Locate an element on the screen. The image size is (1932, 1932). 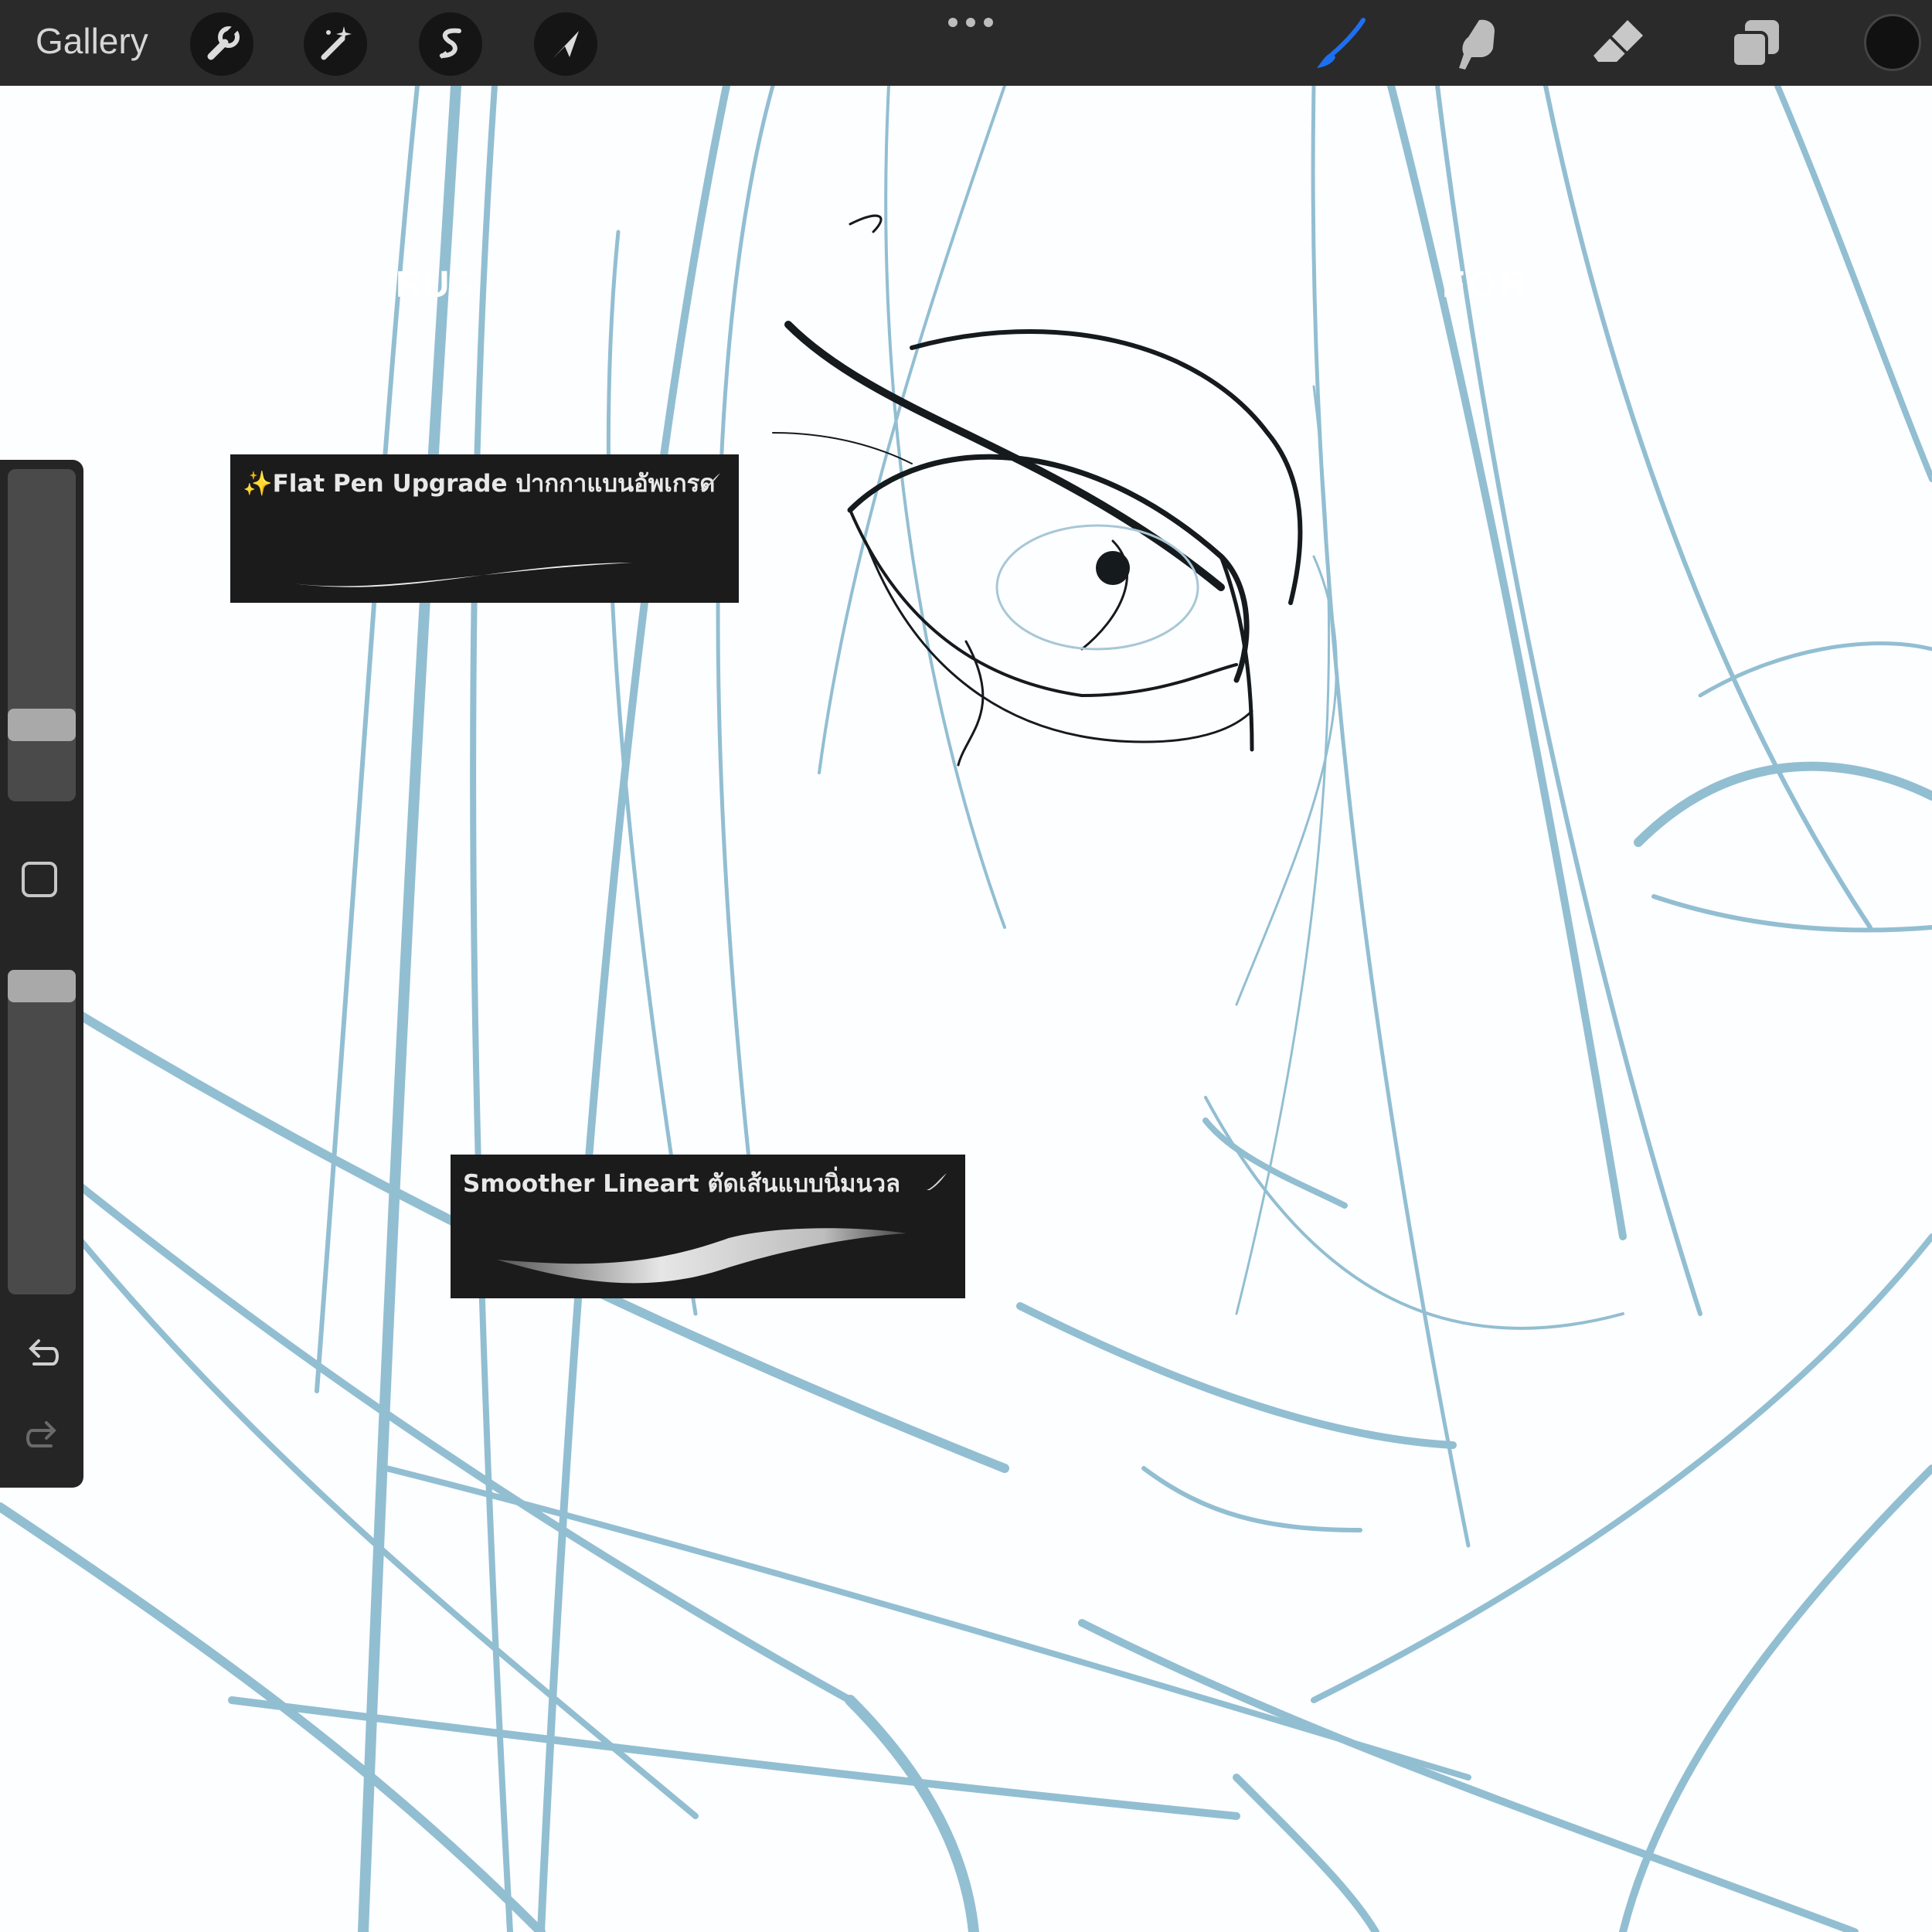
ellipsis-icon is located at coordinates (971, 23).